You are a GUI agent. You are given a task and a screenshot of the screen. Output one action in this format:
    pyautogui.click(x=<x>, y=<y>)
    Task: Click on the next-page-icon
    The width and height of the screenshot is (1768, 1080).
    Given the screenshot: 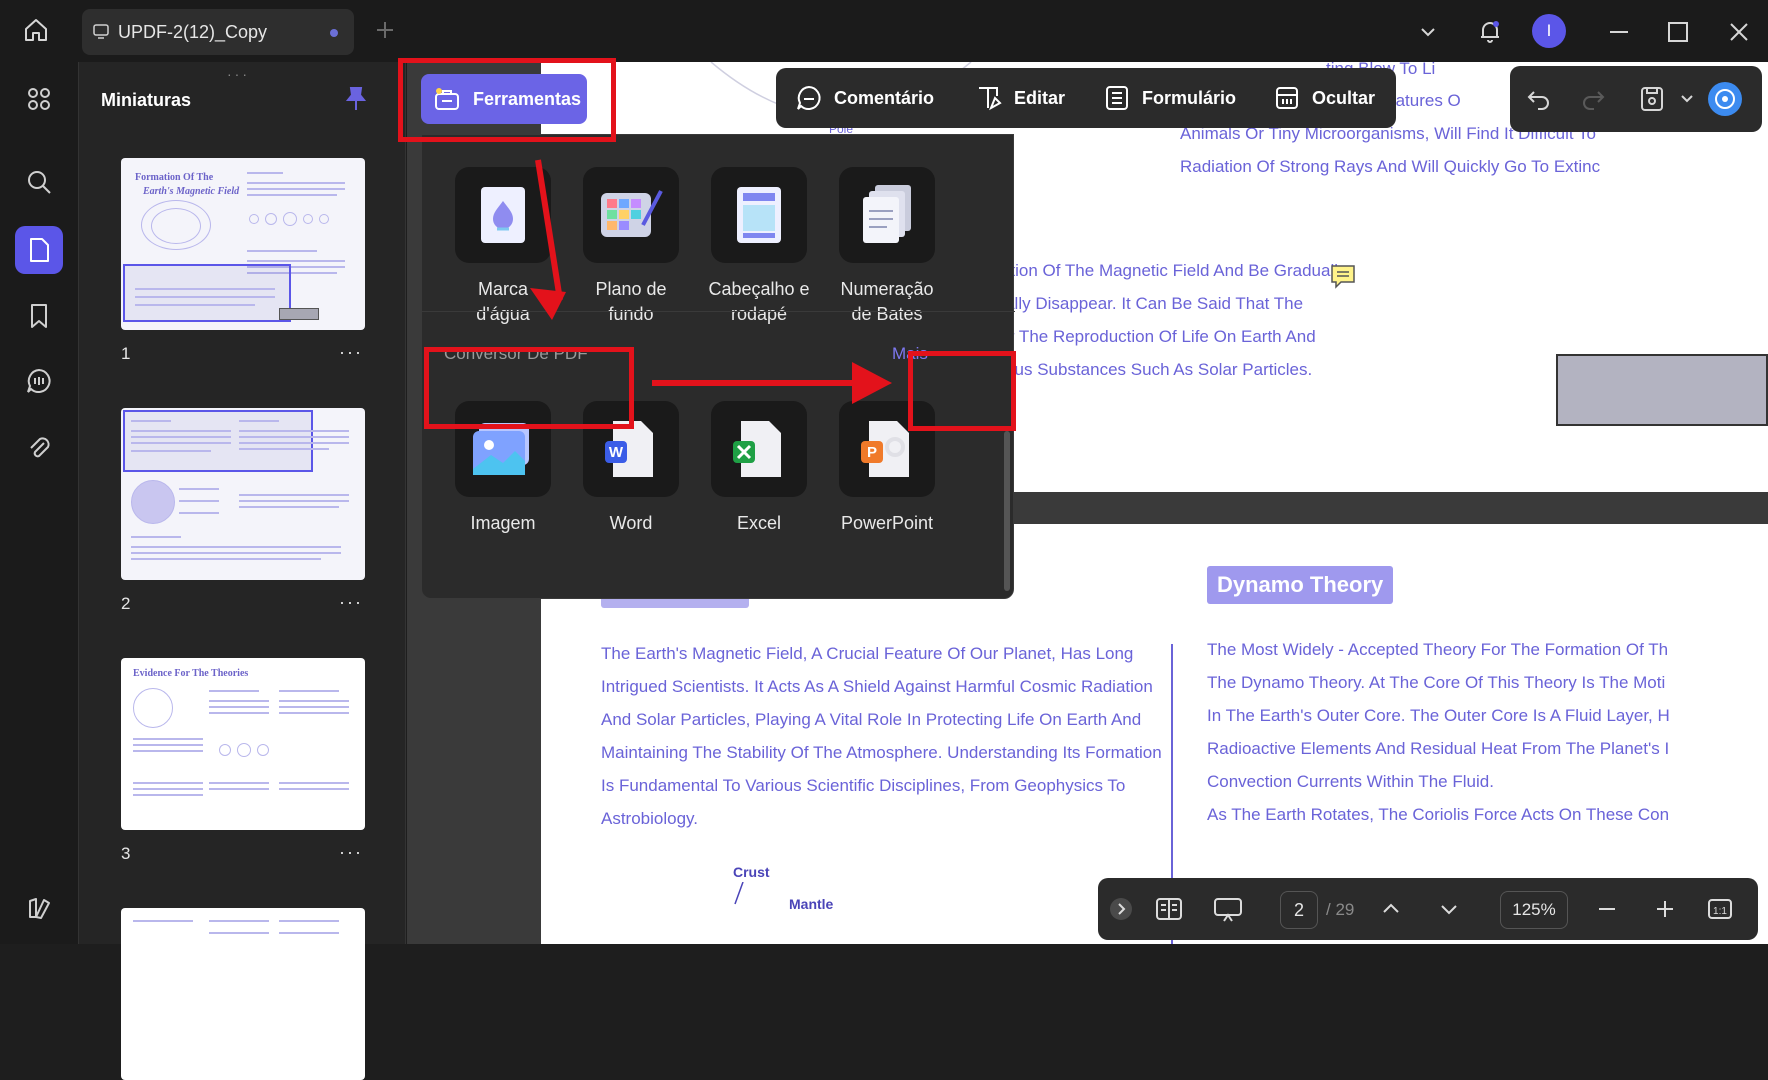 What is the action you would take?
    pyautogui.click(x=1449, y=911)
    